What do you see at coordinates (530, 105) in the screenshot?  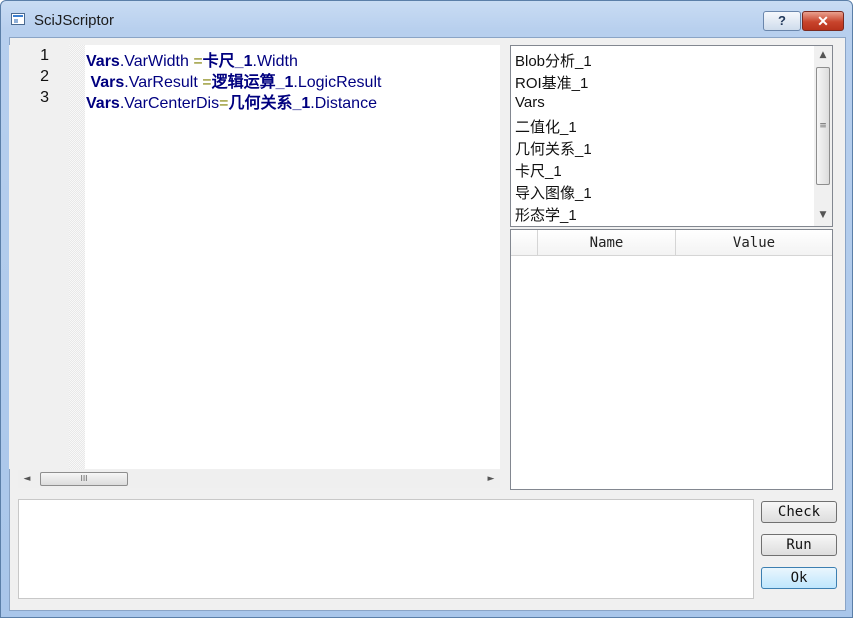 I see `list-item: Vars` at bounding box center [530, 105].